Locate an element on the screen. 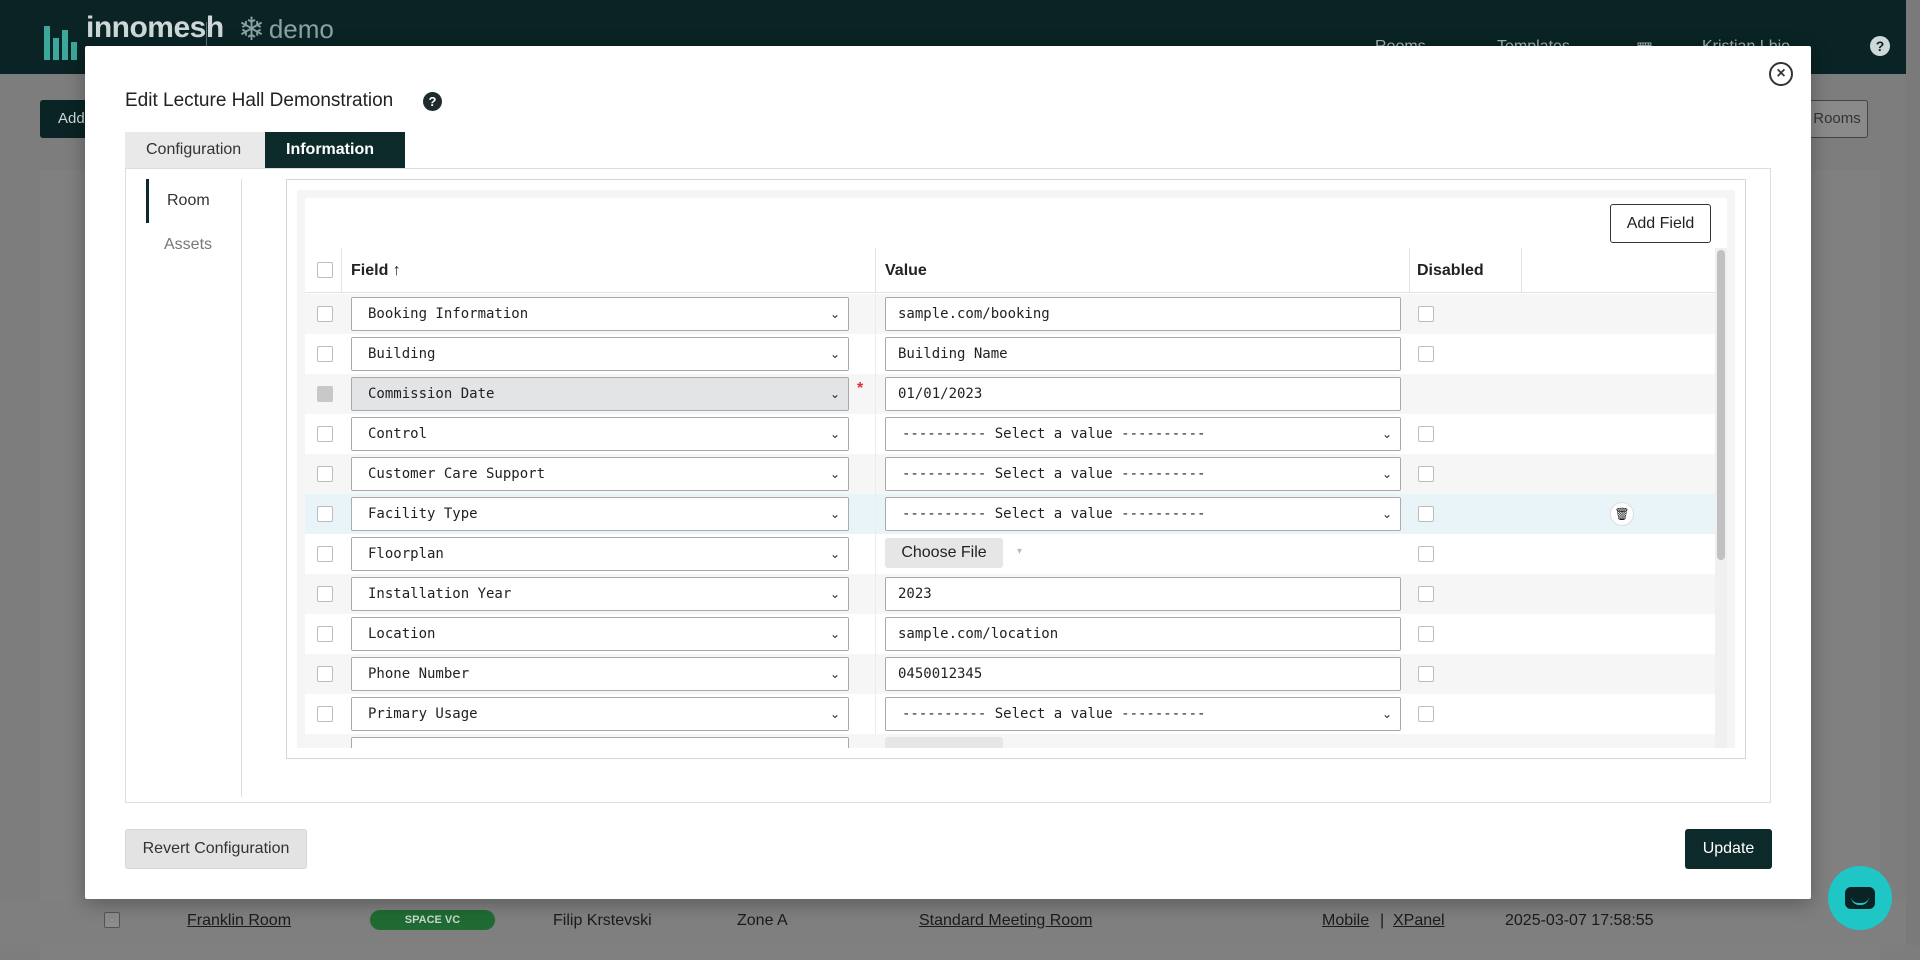 The width and height of the screenshot is (1920, 960). field-select: Floorplan ⌄ is located at coordinates (600, 554).